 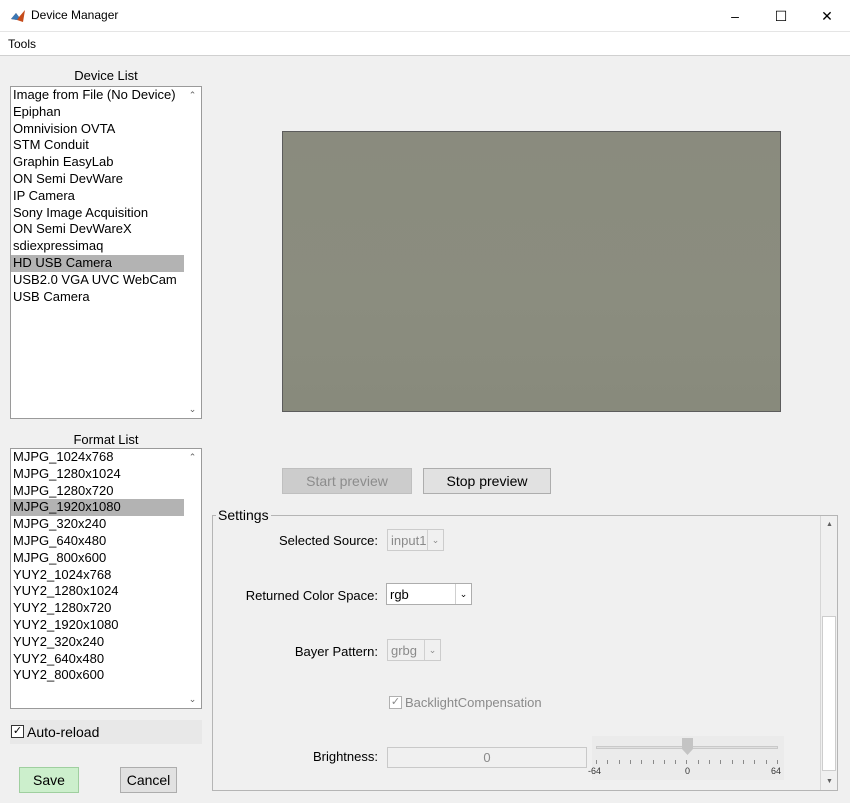 What do you see at coordinates (106, 280) in the screenshot?
I see `list-item: USB2.0 VGA UVC WebCam` at bounding box center [106, 280].